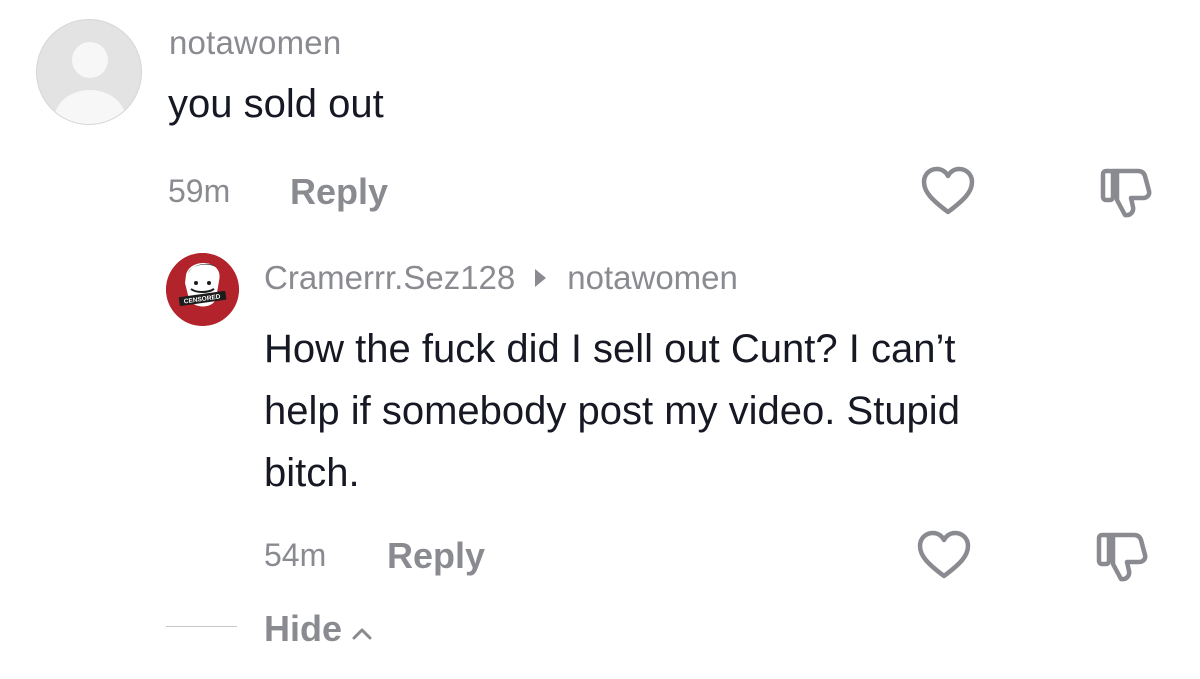  I want to click on hide-replies-button: Hide, so click(319, 629).